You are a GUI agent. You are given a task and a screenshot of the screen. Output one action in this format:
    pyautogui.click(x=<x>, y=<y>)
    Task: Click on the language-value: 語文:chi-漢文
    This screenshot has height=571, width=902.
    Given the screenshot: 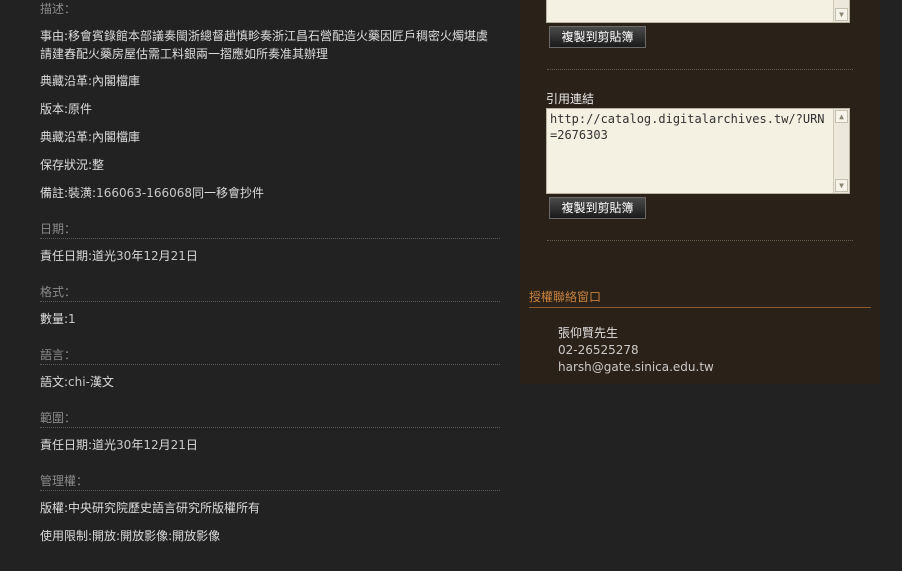 What is the action you would take?
    pyautogui.click(x=77, y=382)
    